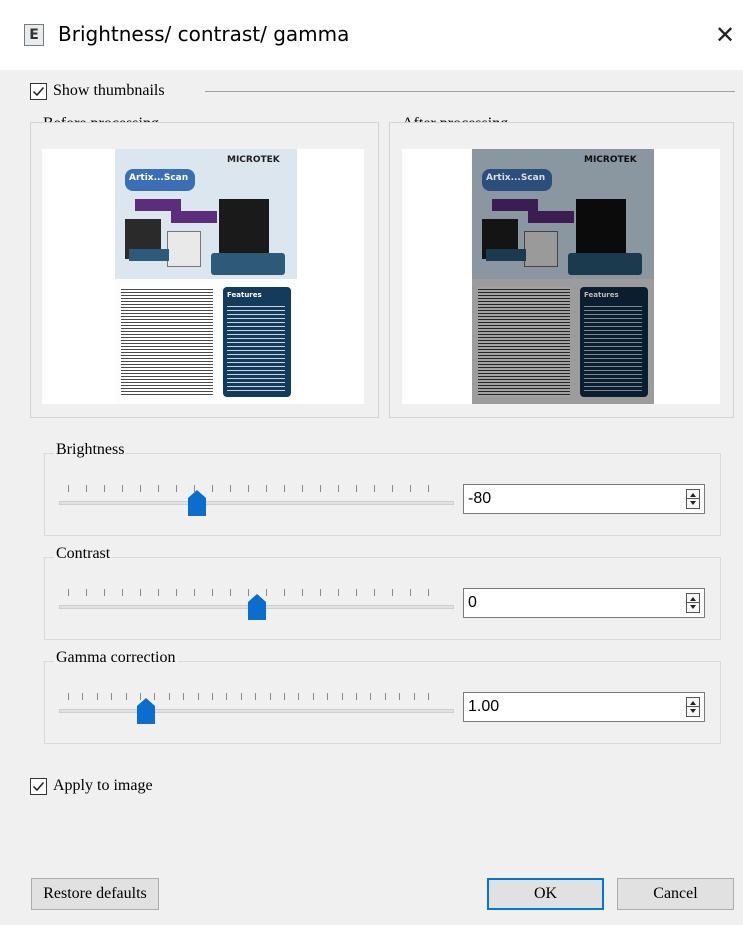  I want to click on show-thumbnails-checkbox, so click(38, 91).